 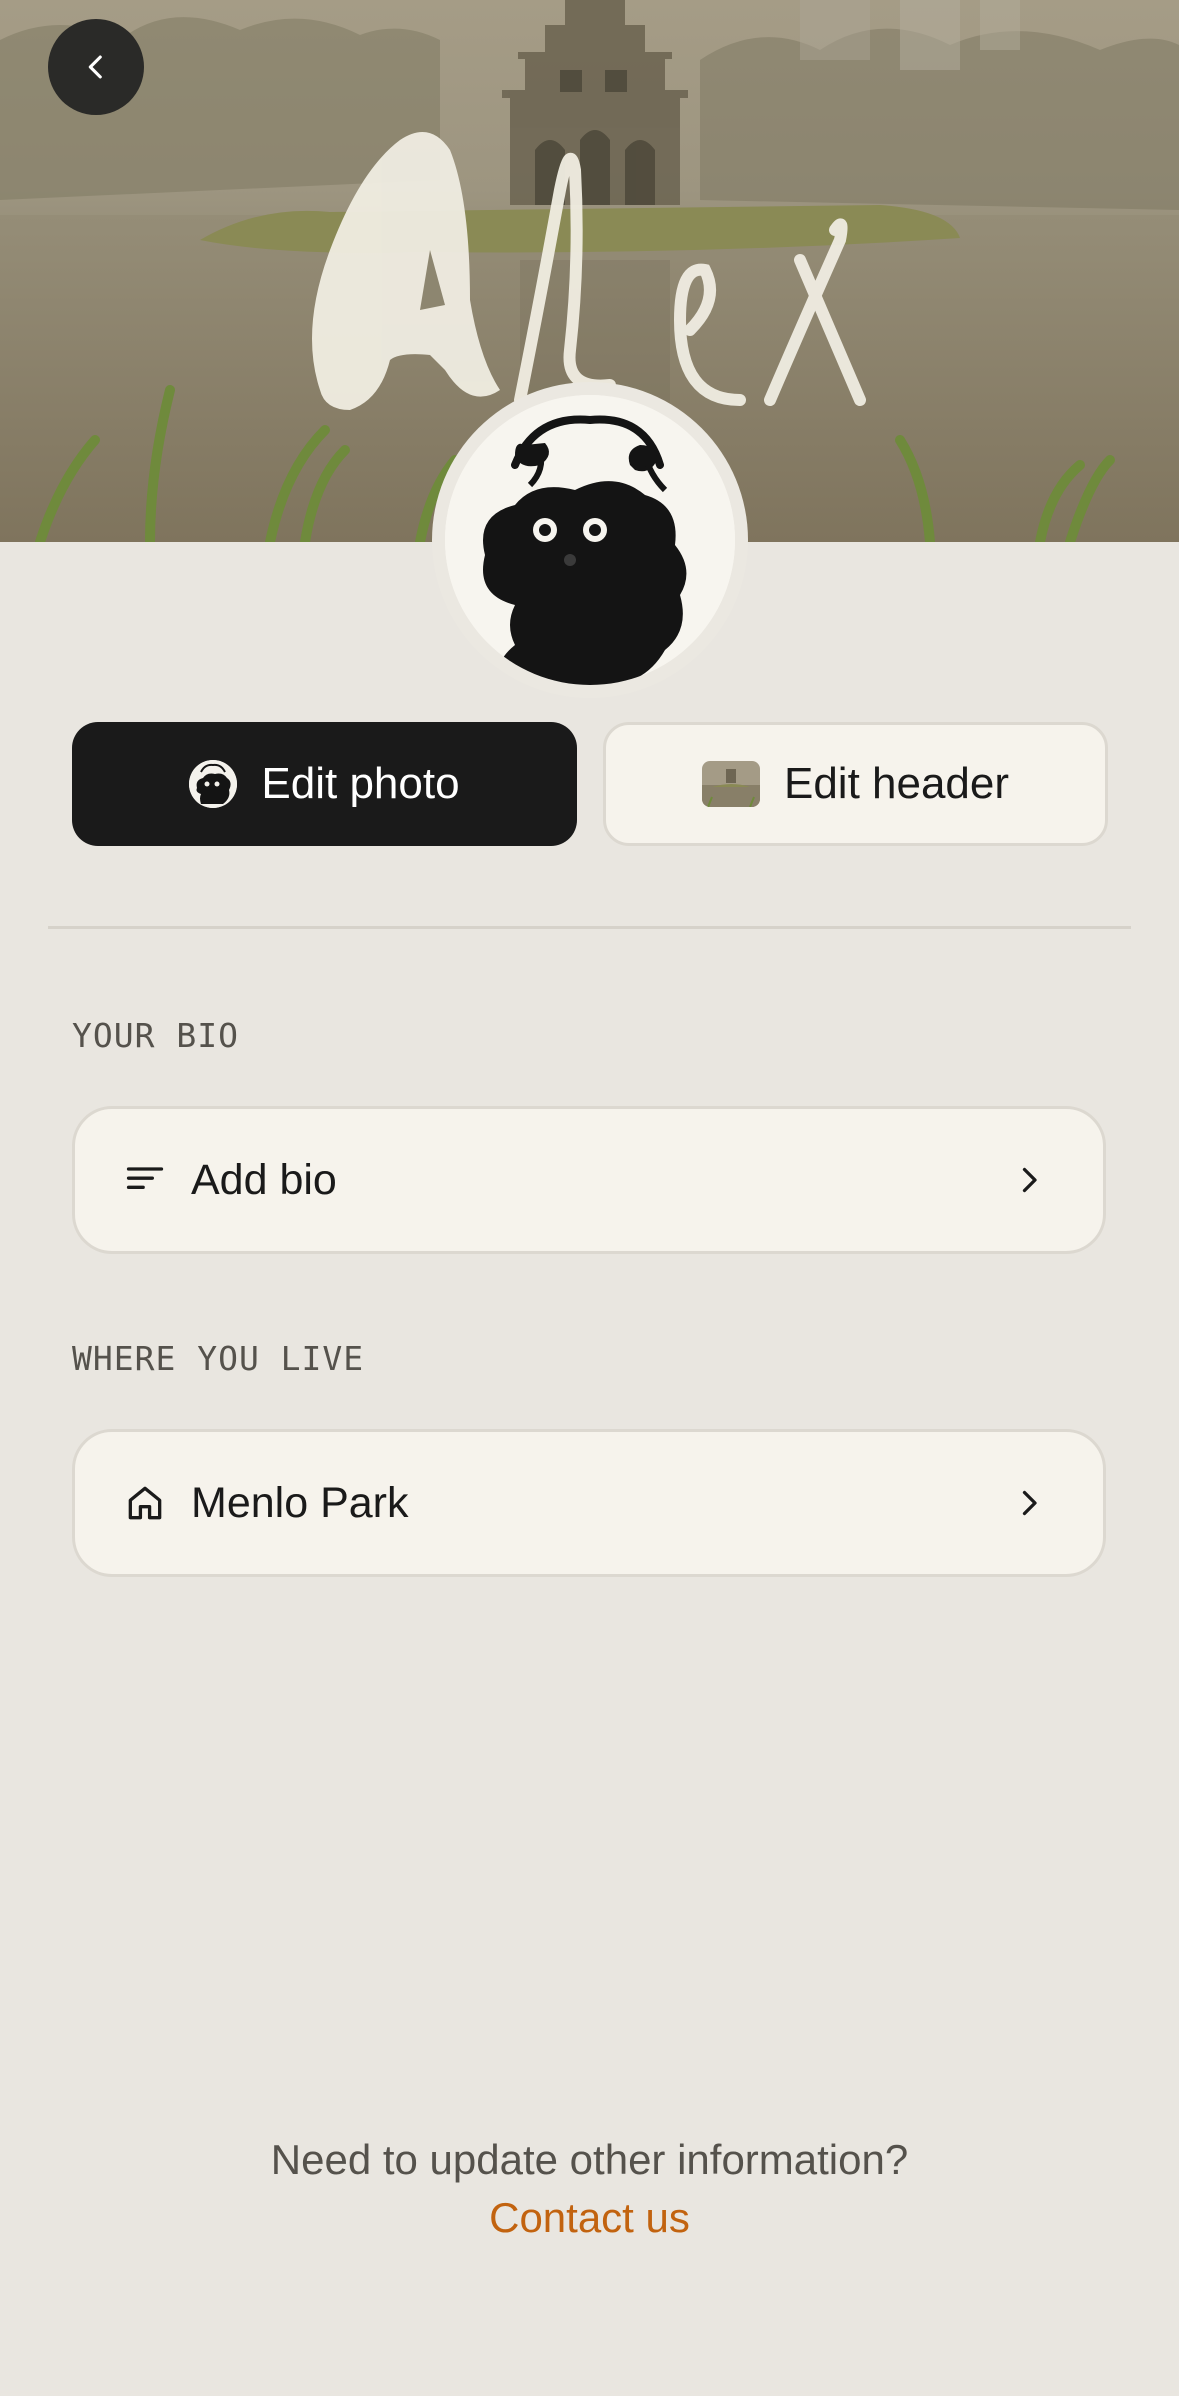 I want to click on avatar, so click(x=590, y=540).